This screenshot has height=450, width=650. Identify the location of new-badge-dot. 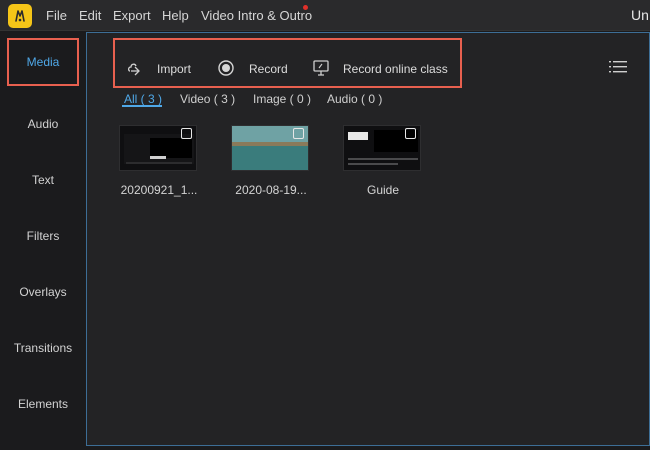
(305, 7).